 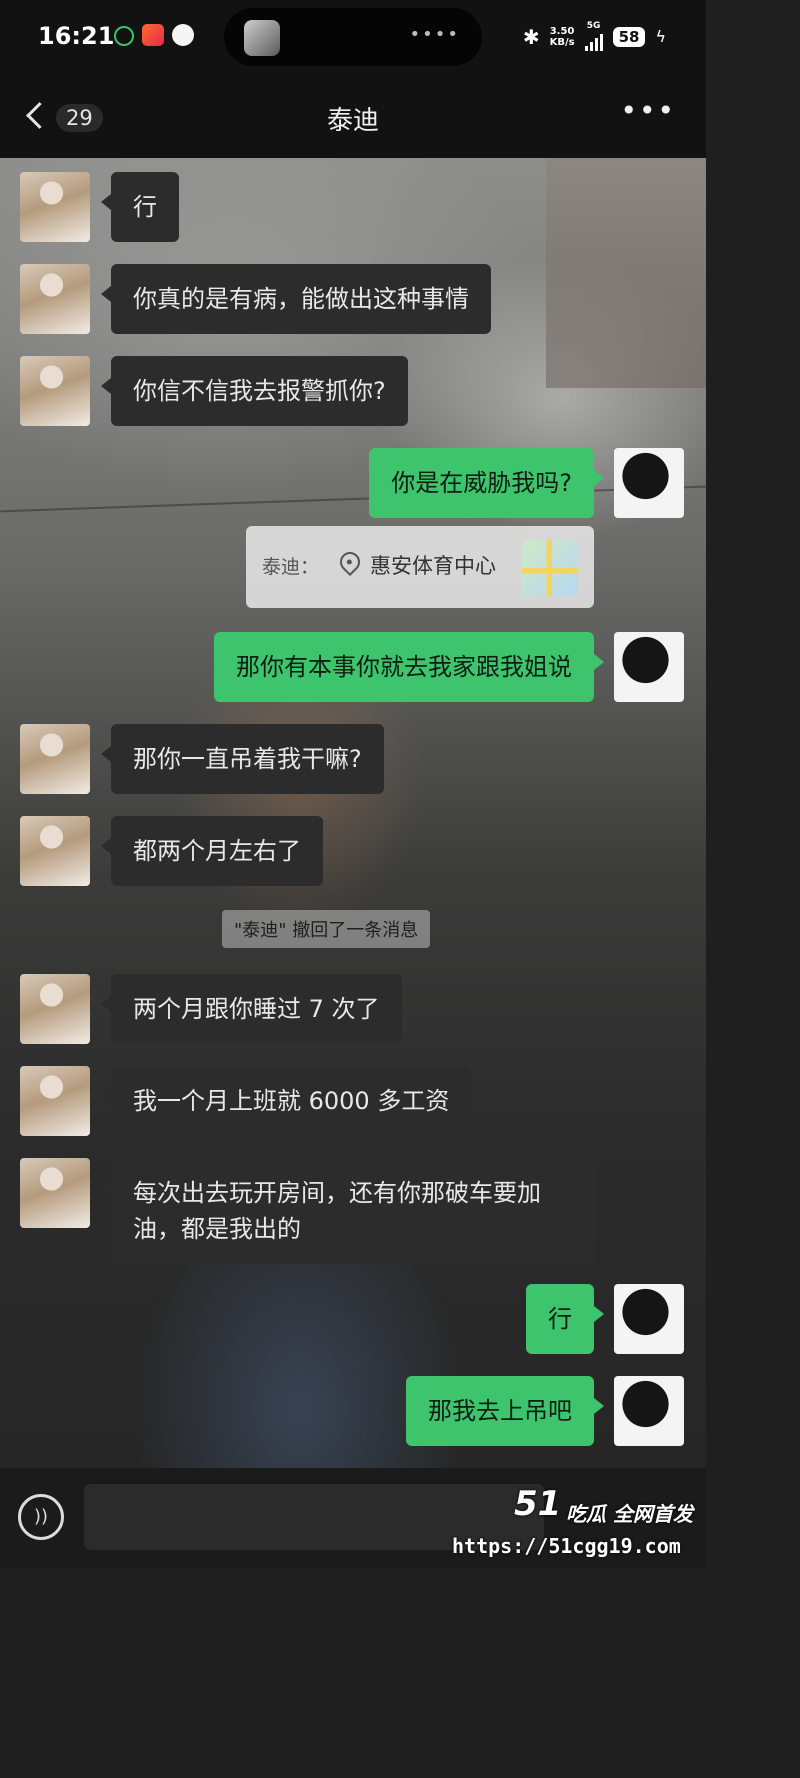 What do you see at coordinates (286, 1101) in the screenshot?
I see `message-bubble-received: 我一个月上班就 6000 多工资` at bounding box center [286, 1101].